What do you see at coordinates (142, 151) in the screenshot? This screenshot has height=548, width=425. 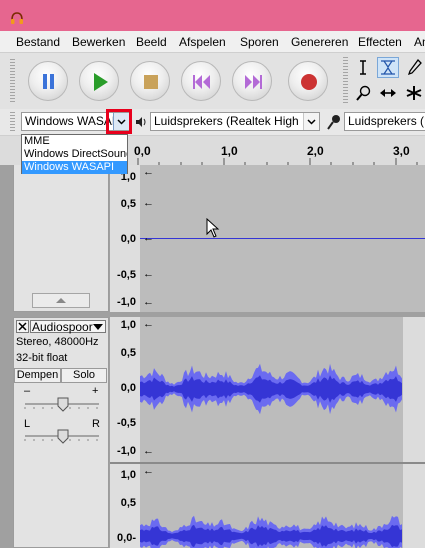 I see `time-tick: 0,0` at bounding box center [142, 151].